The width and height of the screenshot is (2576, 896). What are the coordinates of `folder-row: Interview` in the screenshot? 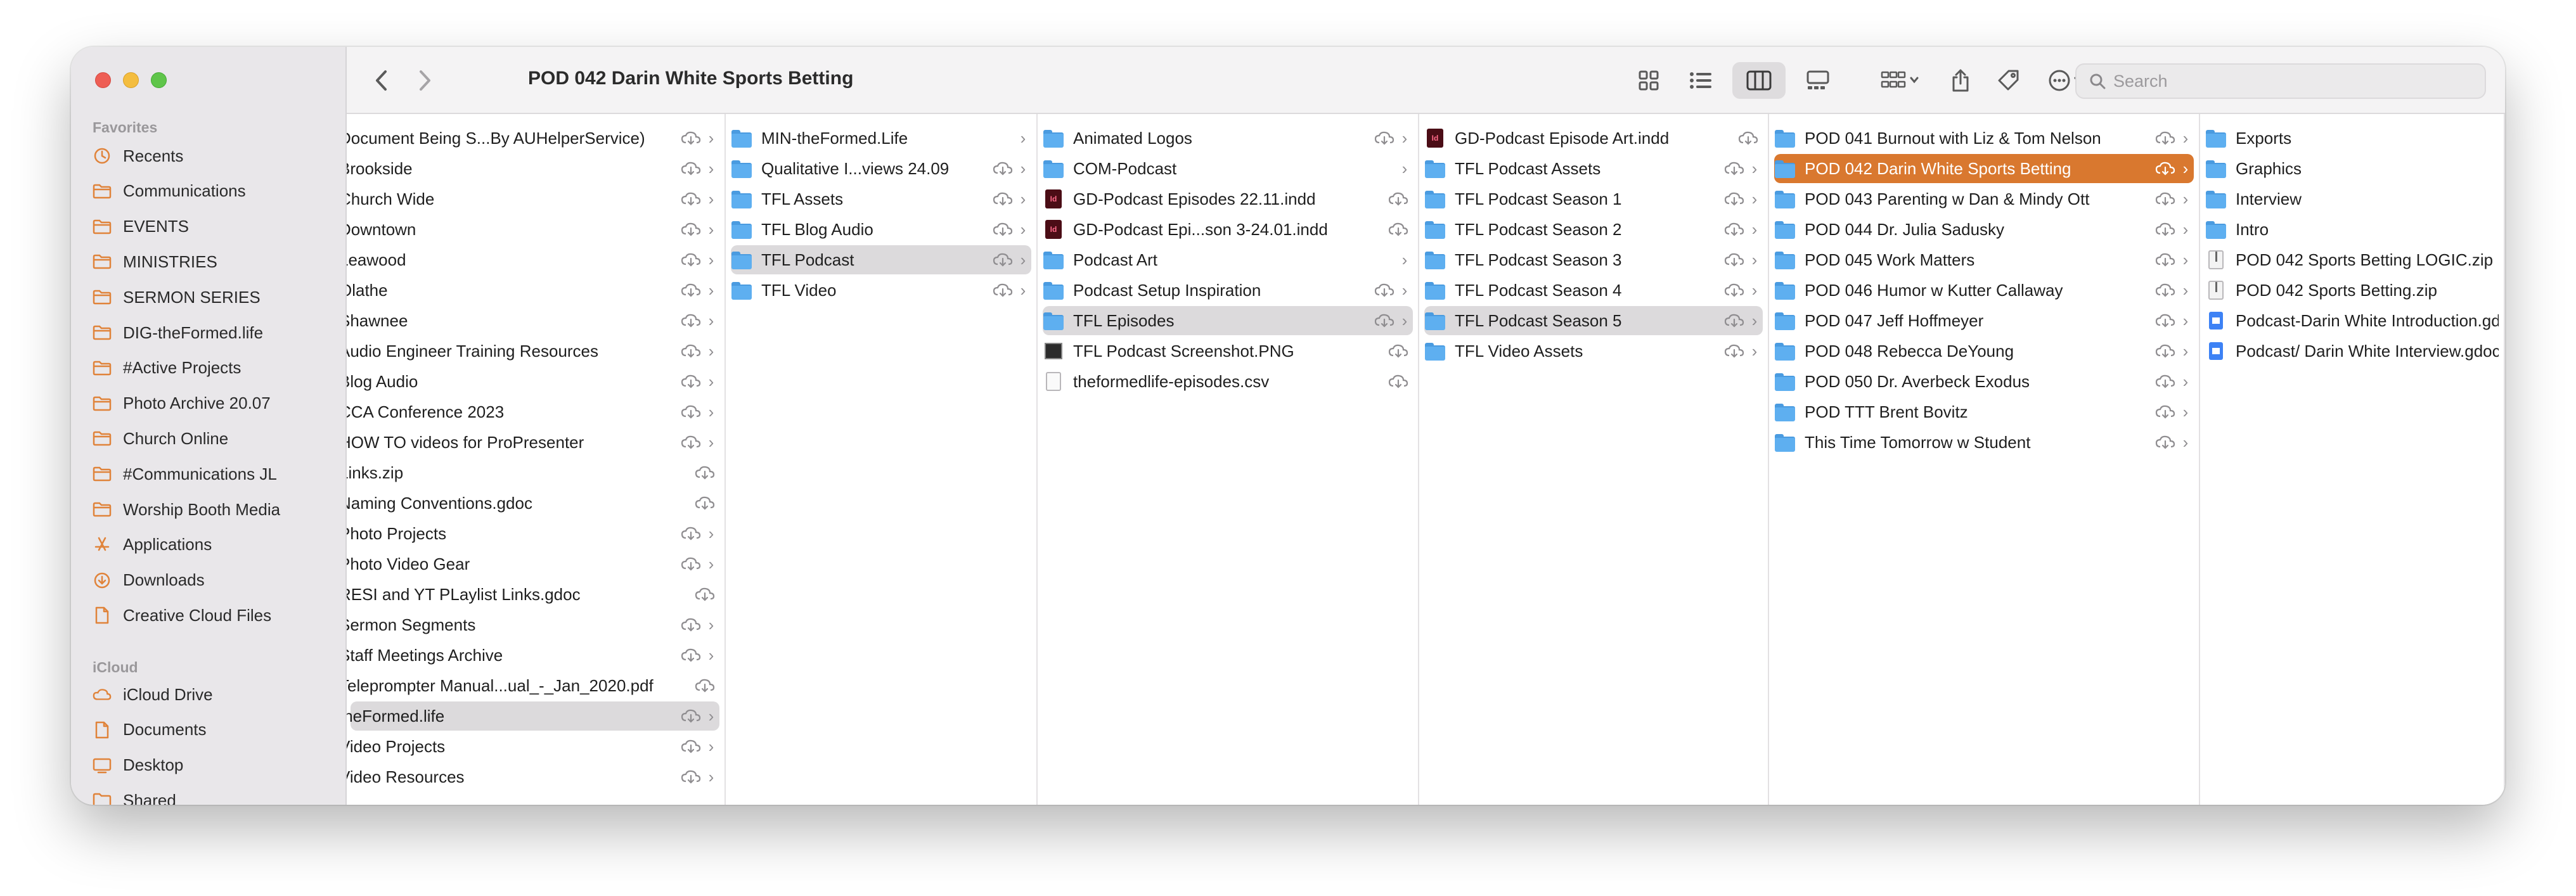 It's located at (2352, 199).